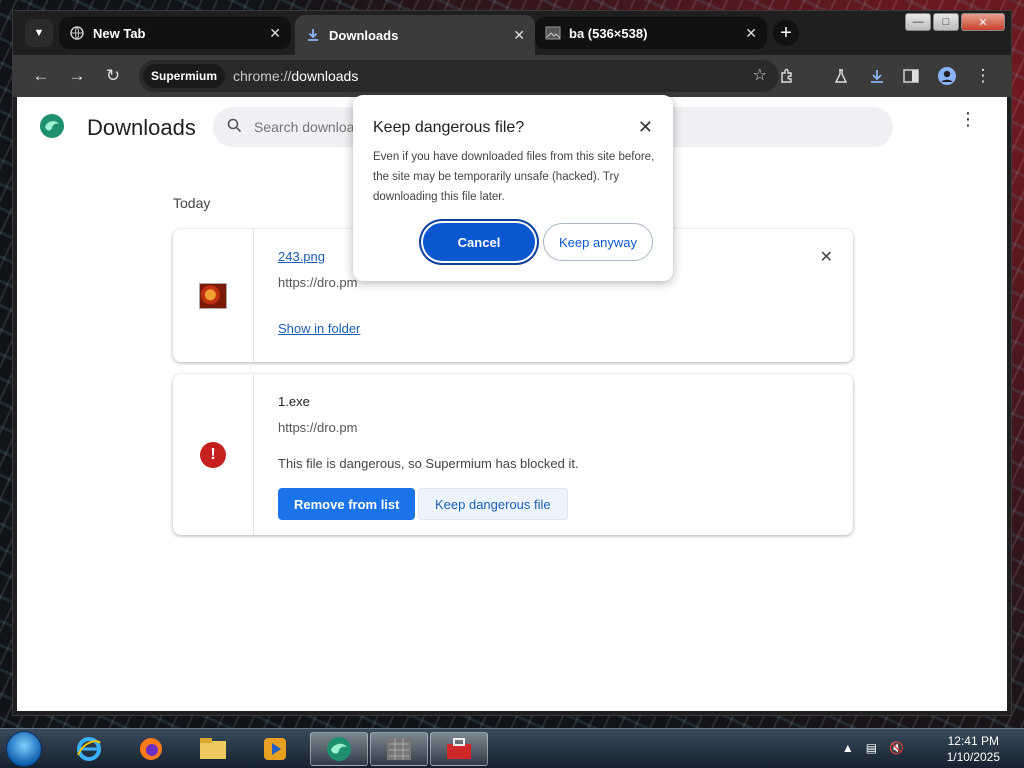 Image resolution: width=1024 pixels, height=768 pixels. What do you see at coordinates (760, 75) in the screenshot?
I see `bookmark-star-icon: ☆` at bounding box center [760, 75].